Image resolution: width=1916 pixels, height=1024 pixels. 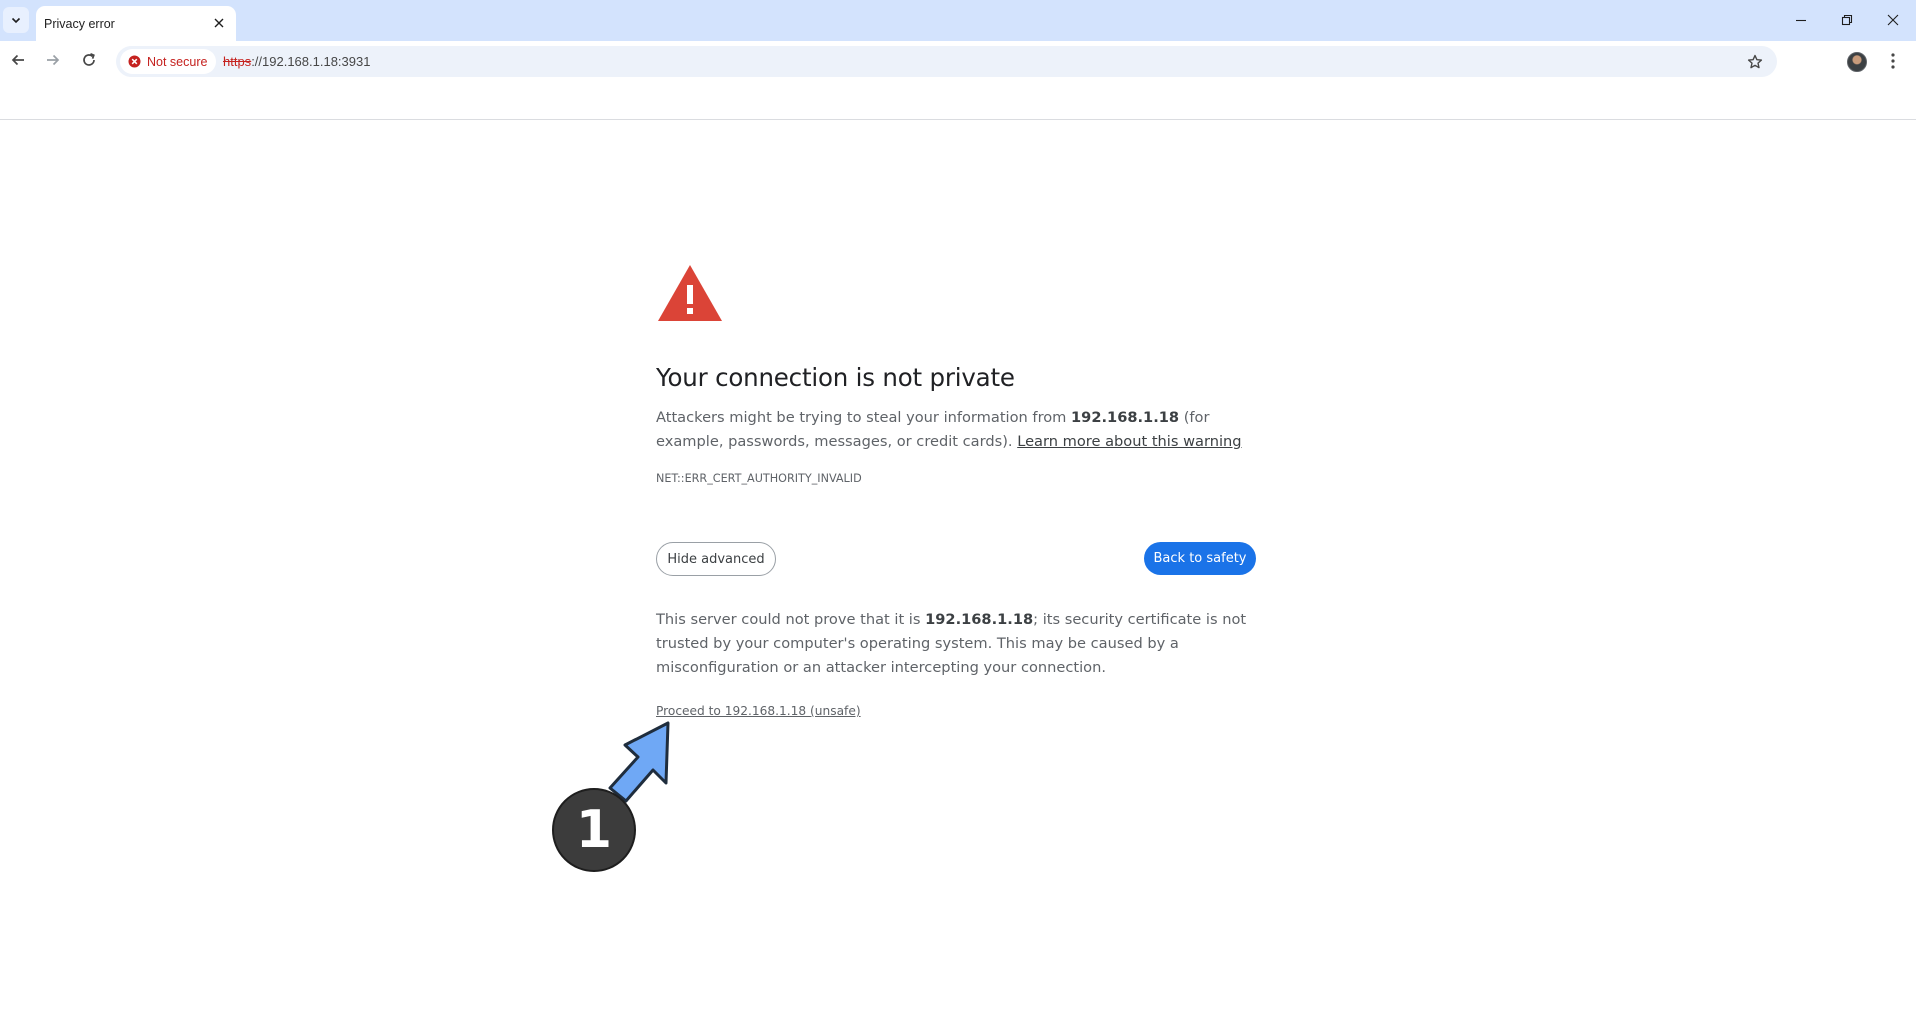 I want to click on minimize-icon, so click(x=1801, y=20).